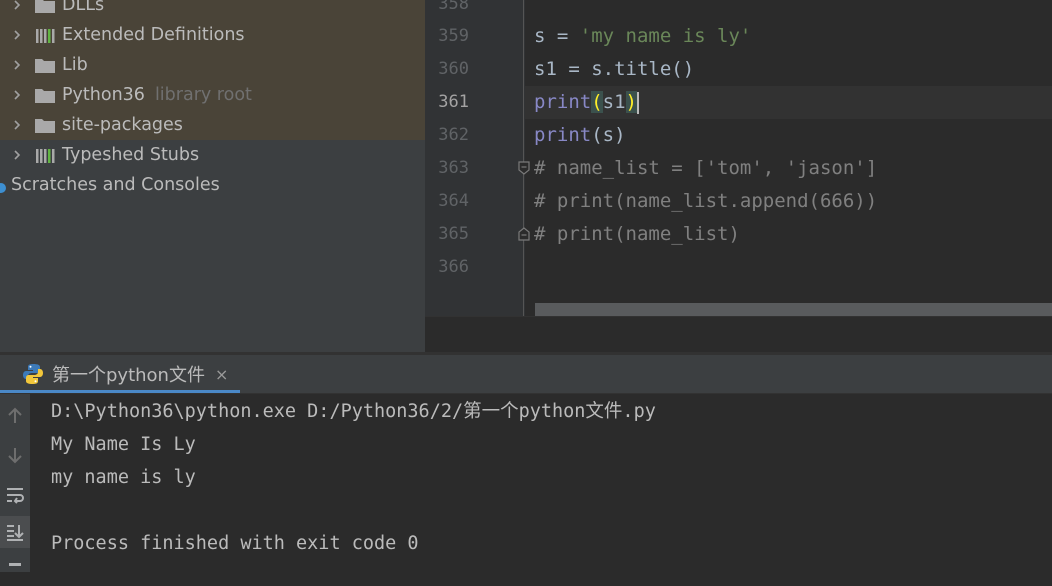  I want to click on gutter-separator, so click(523, 158).